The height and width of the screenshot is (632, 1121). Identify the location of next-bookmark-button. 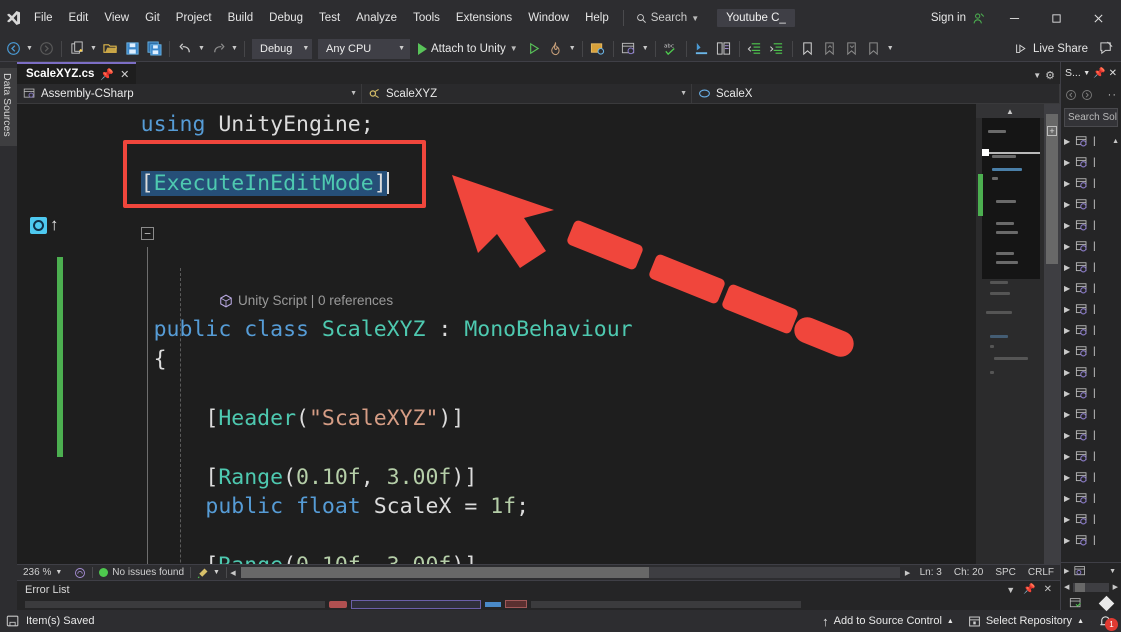
(852, 49).